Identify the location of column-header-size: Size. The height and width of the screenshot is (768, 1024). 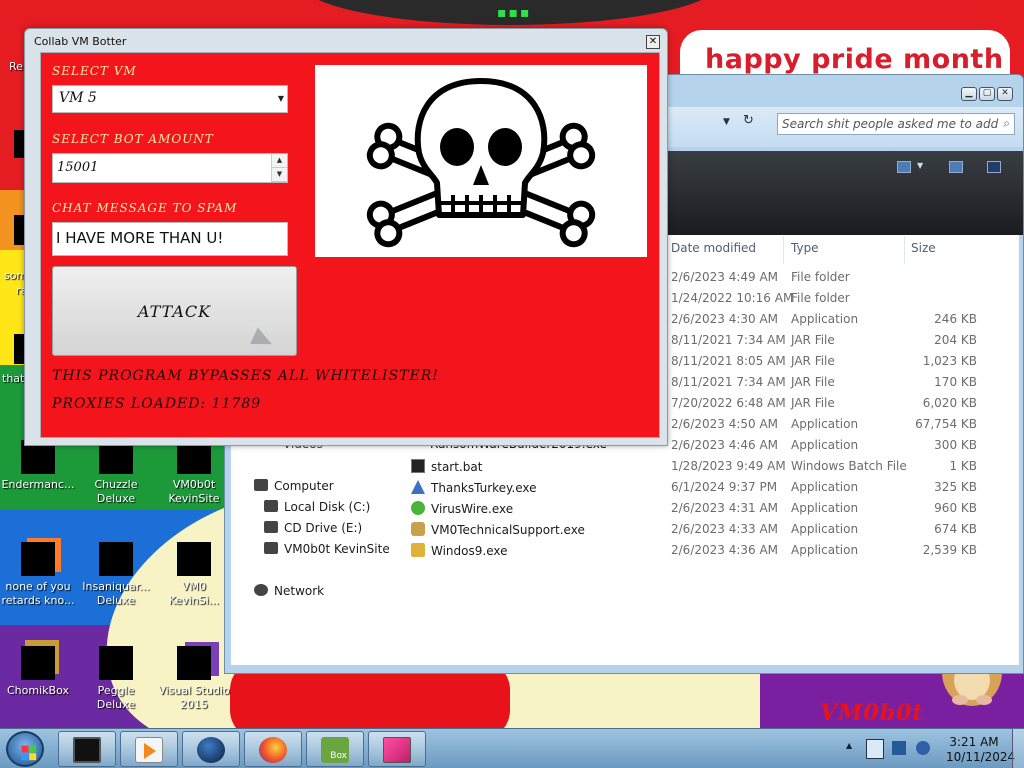
(923, 248).